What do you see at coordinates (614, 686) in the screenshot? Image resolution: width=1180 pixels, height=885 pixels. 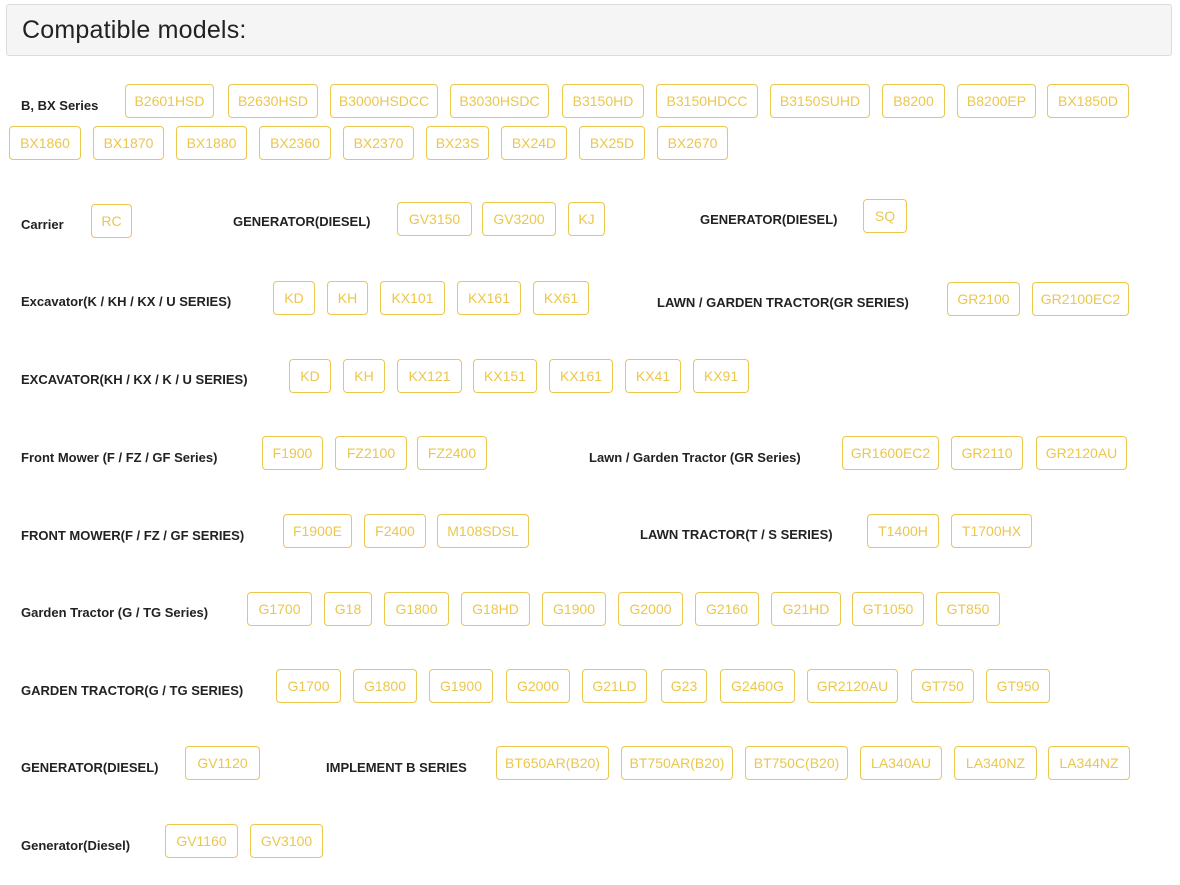 I see `model-chip: G21LD` at bounding box center [614, 686].